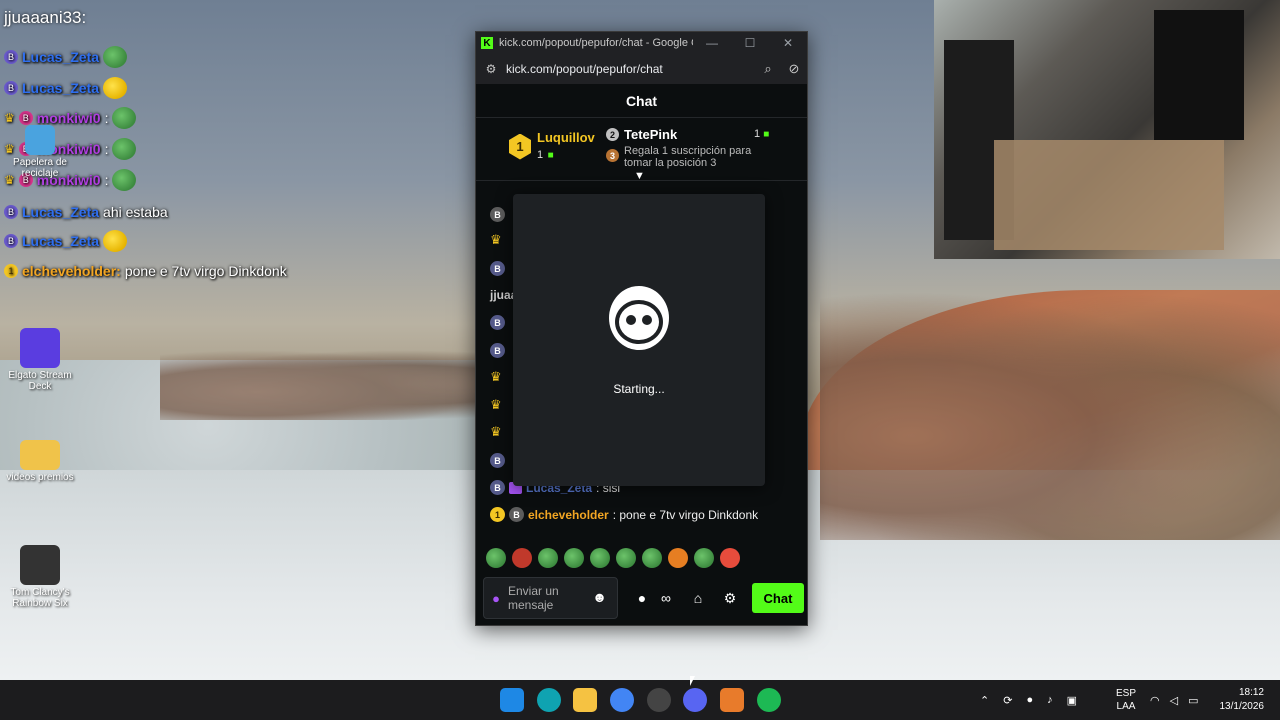 The width and height of the screenshot is (1280, 720). What do you see at coordinates (40, 565) in the screenshot?
I see `rainbow-six-icon` at bounding box center [40, 565].